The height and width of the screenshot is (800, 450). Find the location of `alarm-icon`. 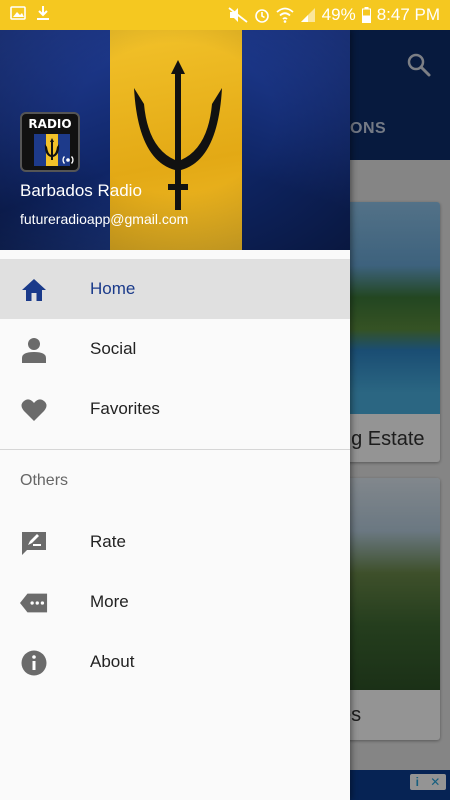

alarm-icon is located at coordinates (262, 15).